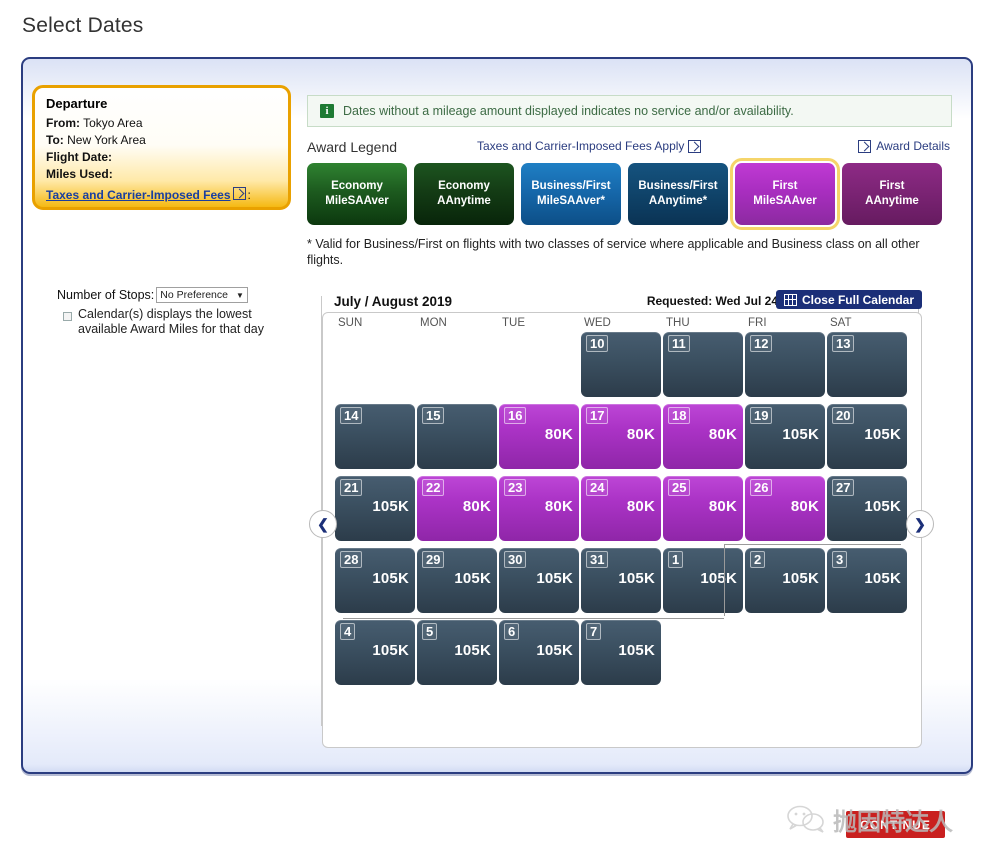  I want to click on calendar-day-cell: 5 105K, so click(457, 652).